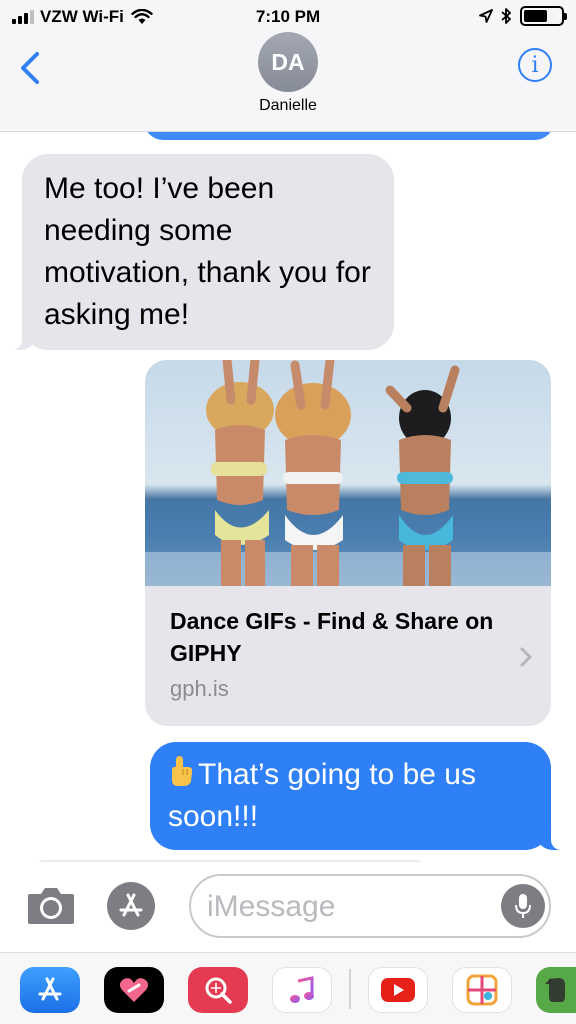 The height and width of the screenshot is (1024, 576). I want to click on search-images-icon, so click(218, 990).